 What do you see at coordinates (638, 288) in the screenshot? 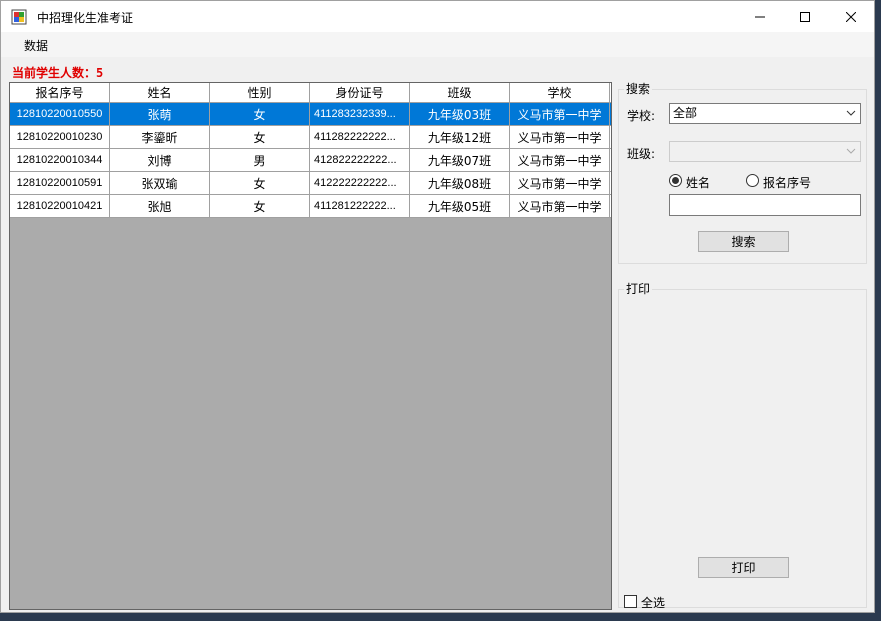
I see `print-group-title: 打印` at bounding box center [638, 288].